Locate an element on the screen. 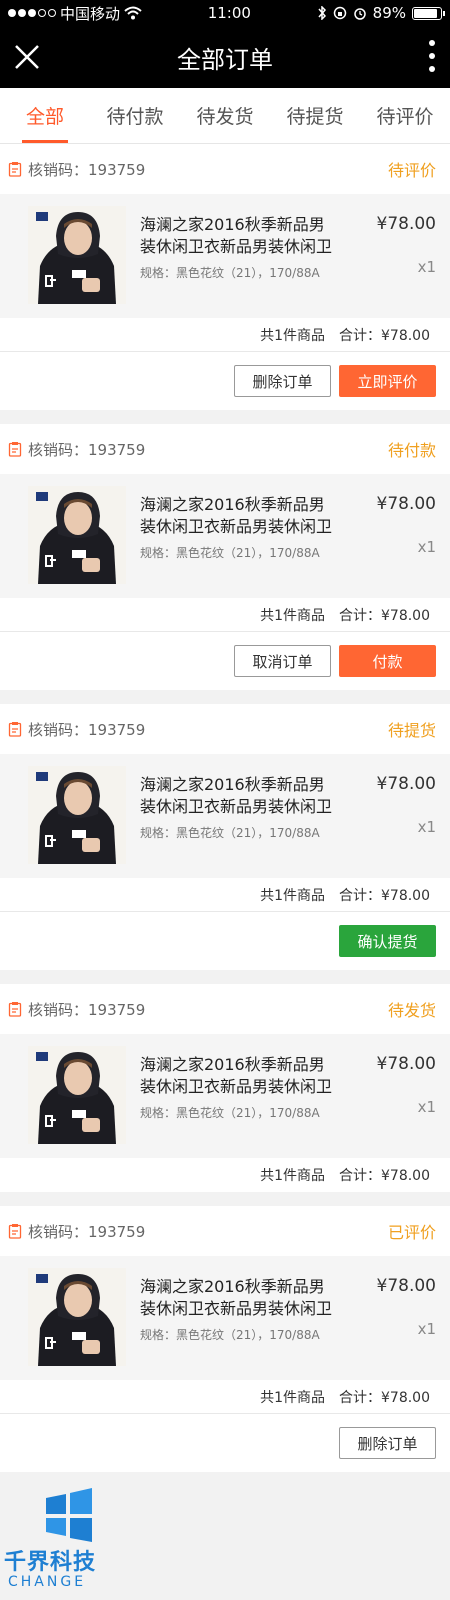  close-icon is located at coordinates (27, 57).